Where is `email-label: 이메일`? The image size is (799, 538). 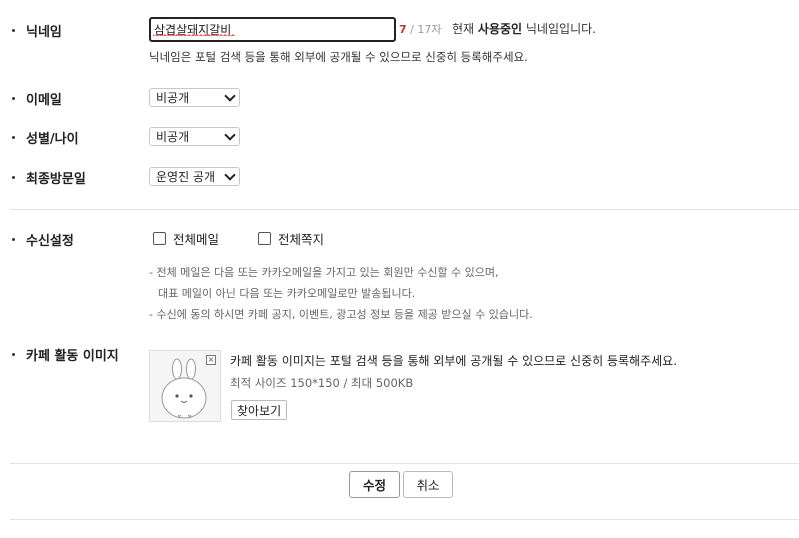
email-label: 이메일 is located at coordinates (37, 98).